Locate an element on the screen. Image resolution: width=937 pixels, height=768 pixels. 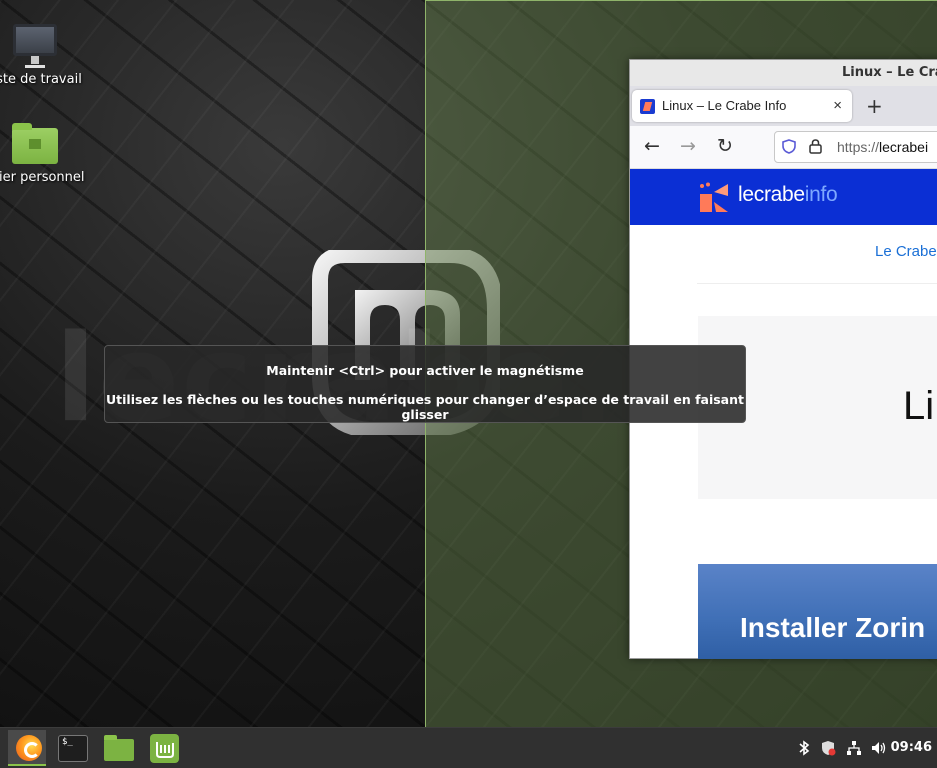
desktop-icon-home-folder: ssier personnel is located at coordinates (45, 154).